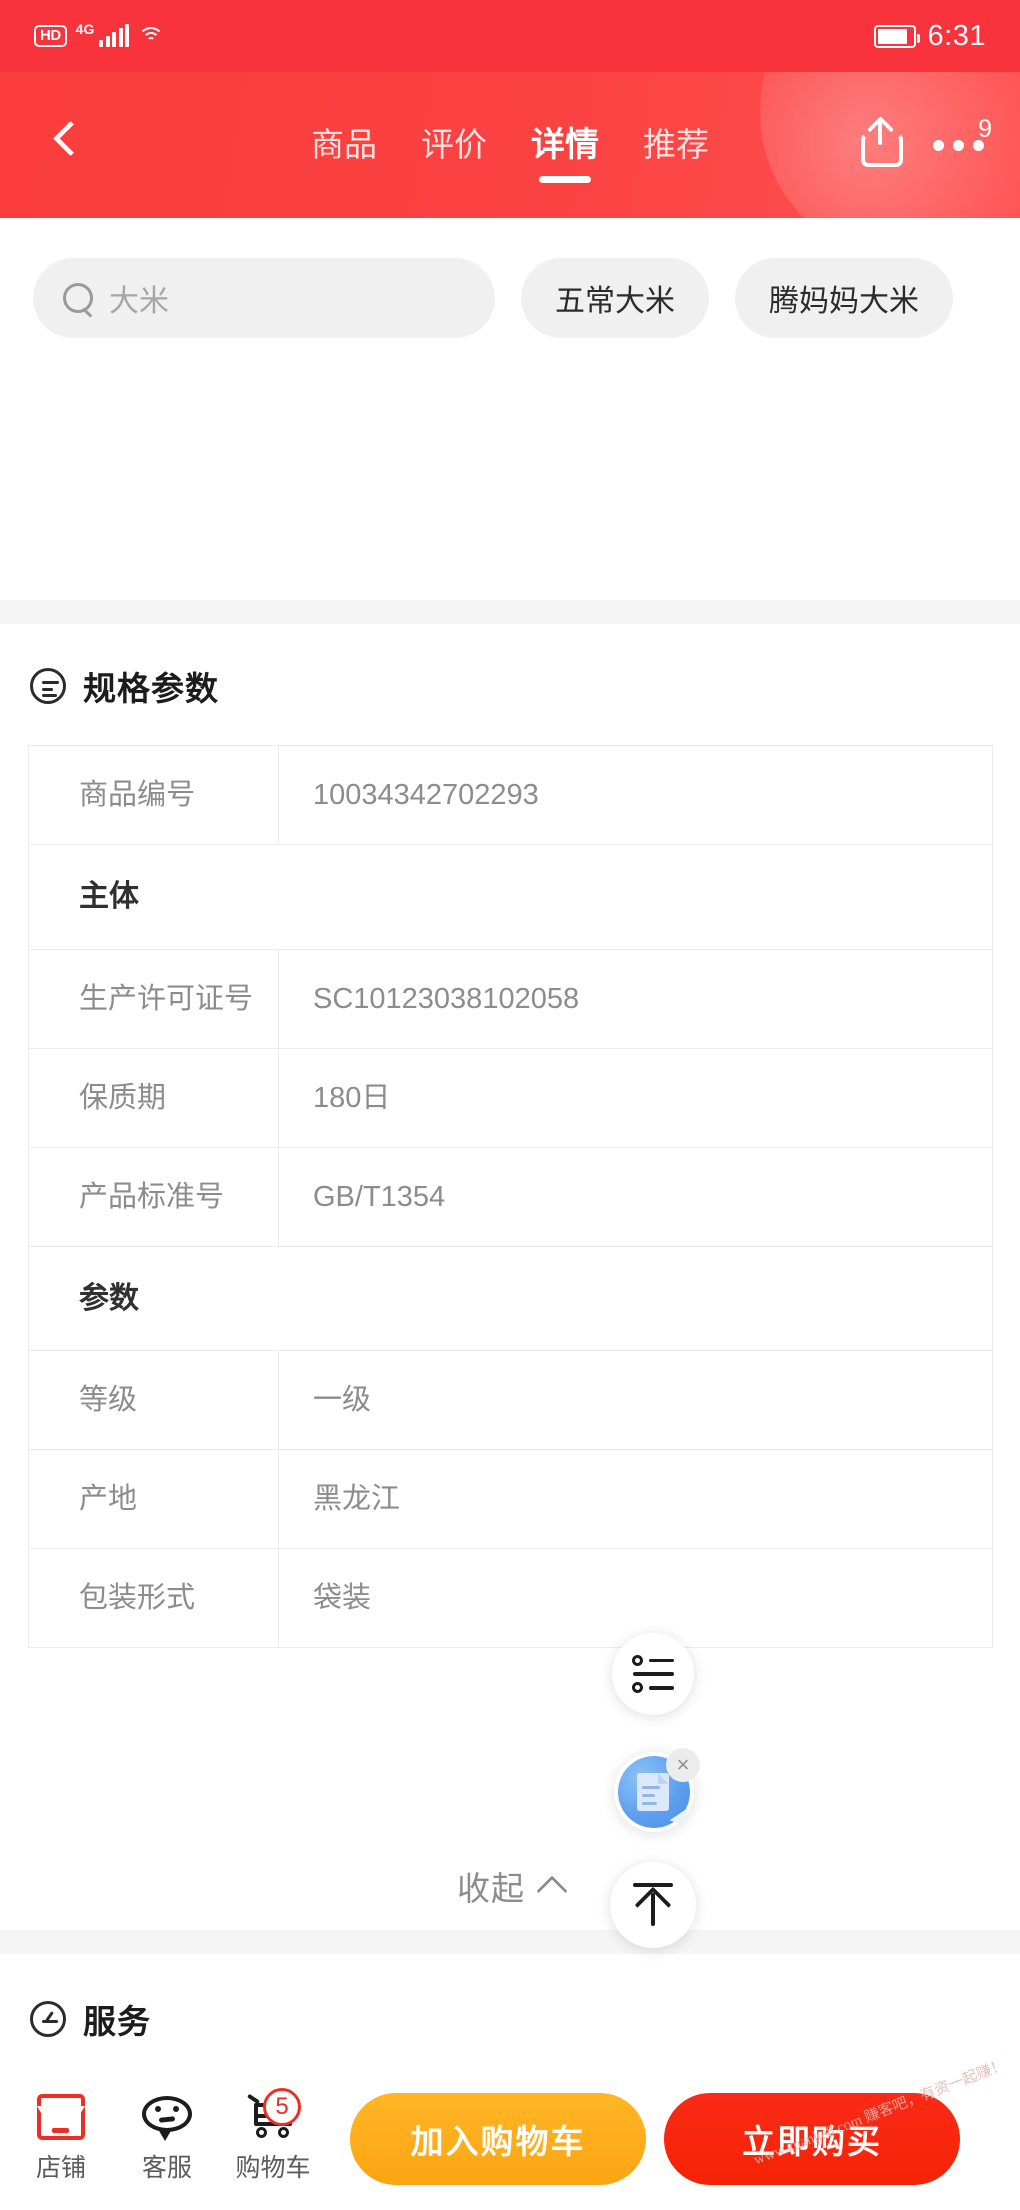  What do you see at coordinates (896, 36) in the screenshot?
I see `battery-icon` at bounding box center [896, 36].